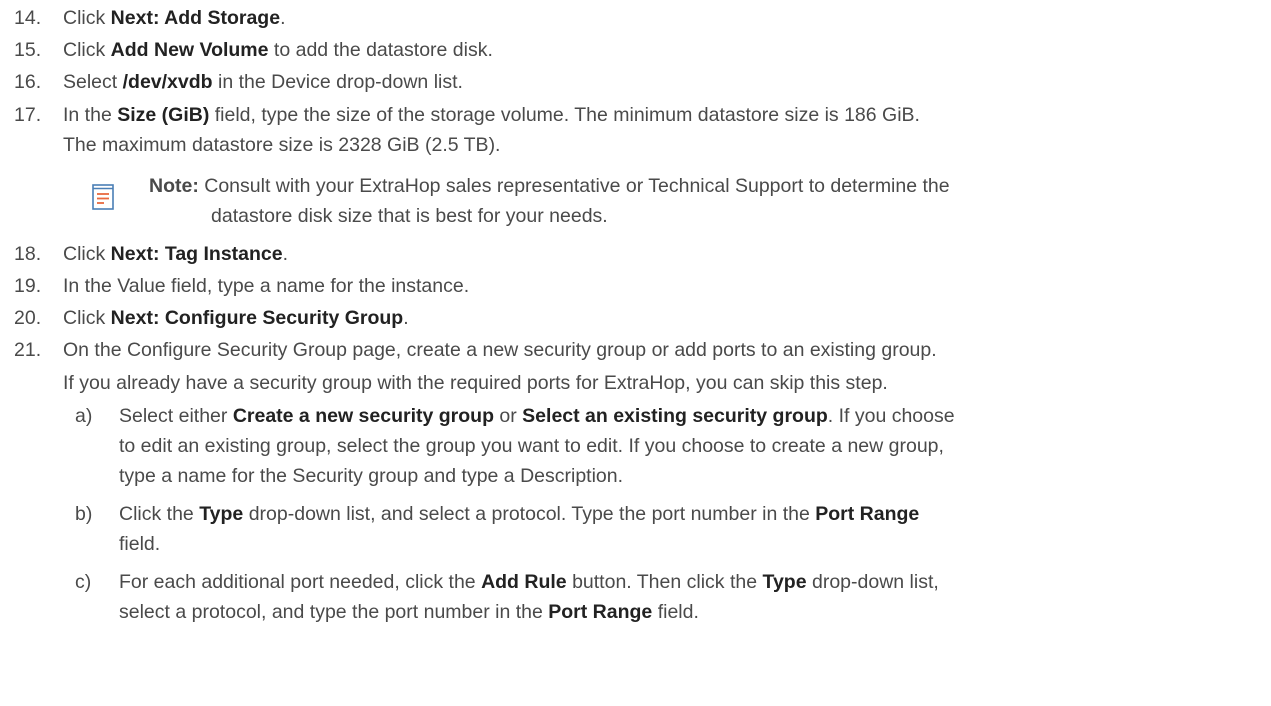 Image resolution: width=1271 pixels, height=706 pixels. I want to click on step-number: 21., so click(28, 350).